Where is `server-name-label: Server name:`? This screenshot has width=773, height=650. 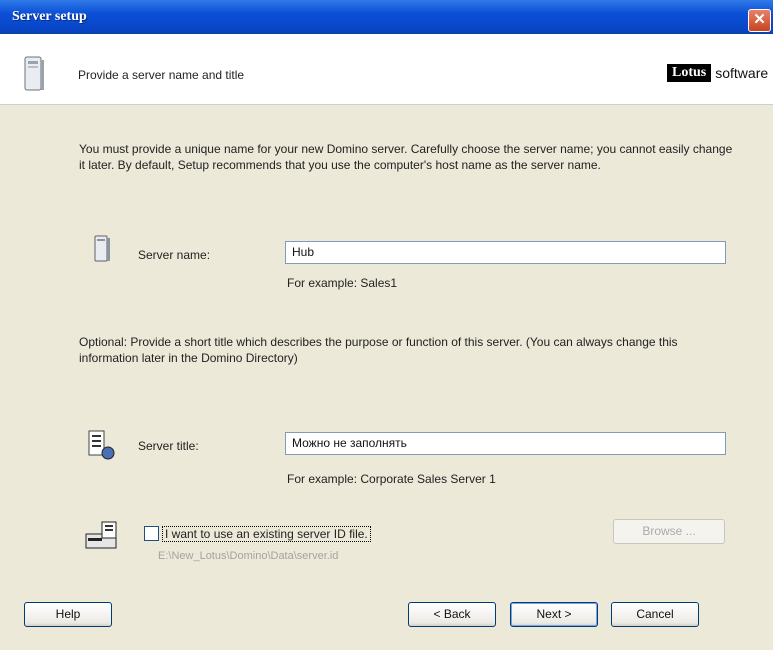
server-name-label: Server name: is located at coordinates (174, 255).